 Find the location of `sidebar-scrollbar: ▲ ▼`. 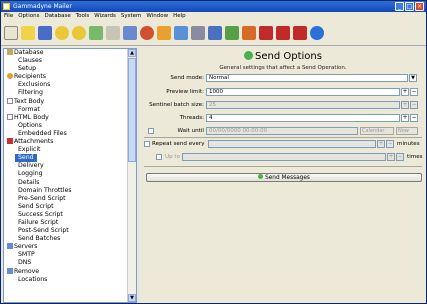

sidebar-scrollbar: ▲ ▼ is located at coordinates (131, 175).